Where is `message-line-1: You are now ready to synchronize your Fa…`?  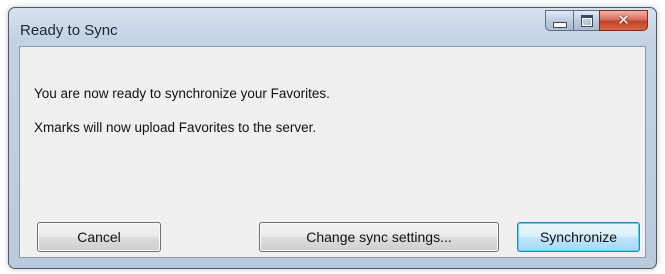 message-line-1: You are now ready to synchronize your Fa… is located at coordinates (182, 93).